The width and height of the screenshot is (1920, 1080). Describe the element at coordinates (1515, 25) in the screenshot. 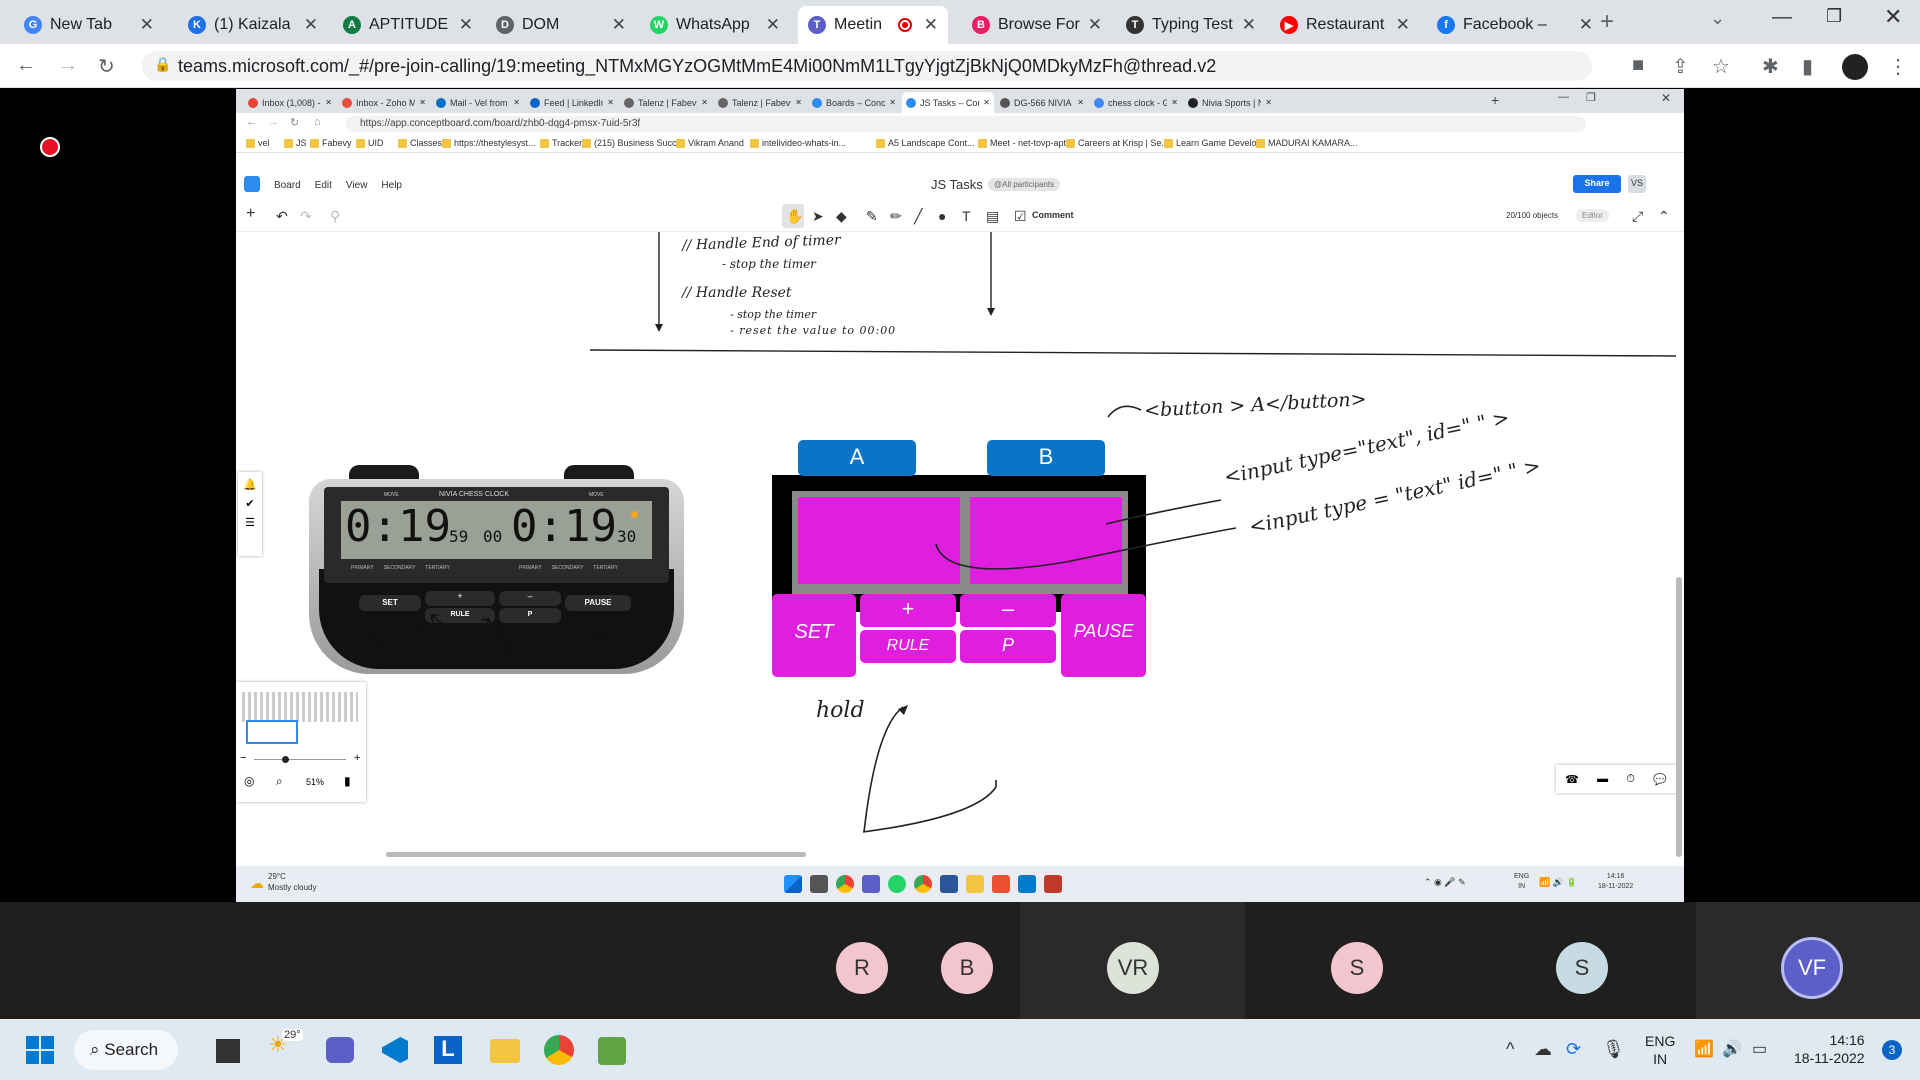

I see `outer-tab: f Facebook – ✕` at that location.